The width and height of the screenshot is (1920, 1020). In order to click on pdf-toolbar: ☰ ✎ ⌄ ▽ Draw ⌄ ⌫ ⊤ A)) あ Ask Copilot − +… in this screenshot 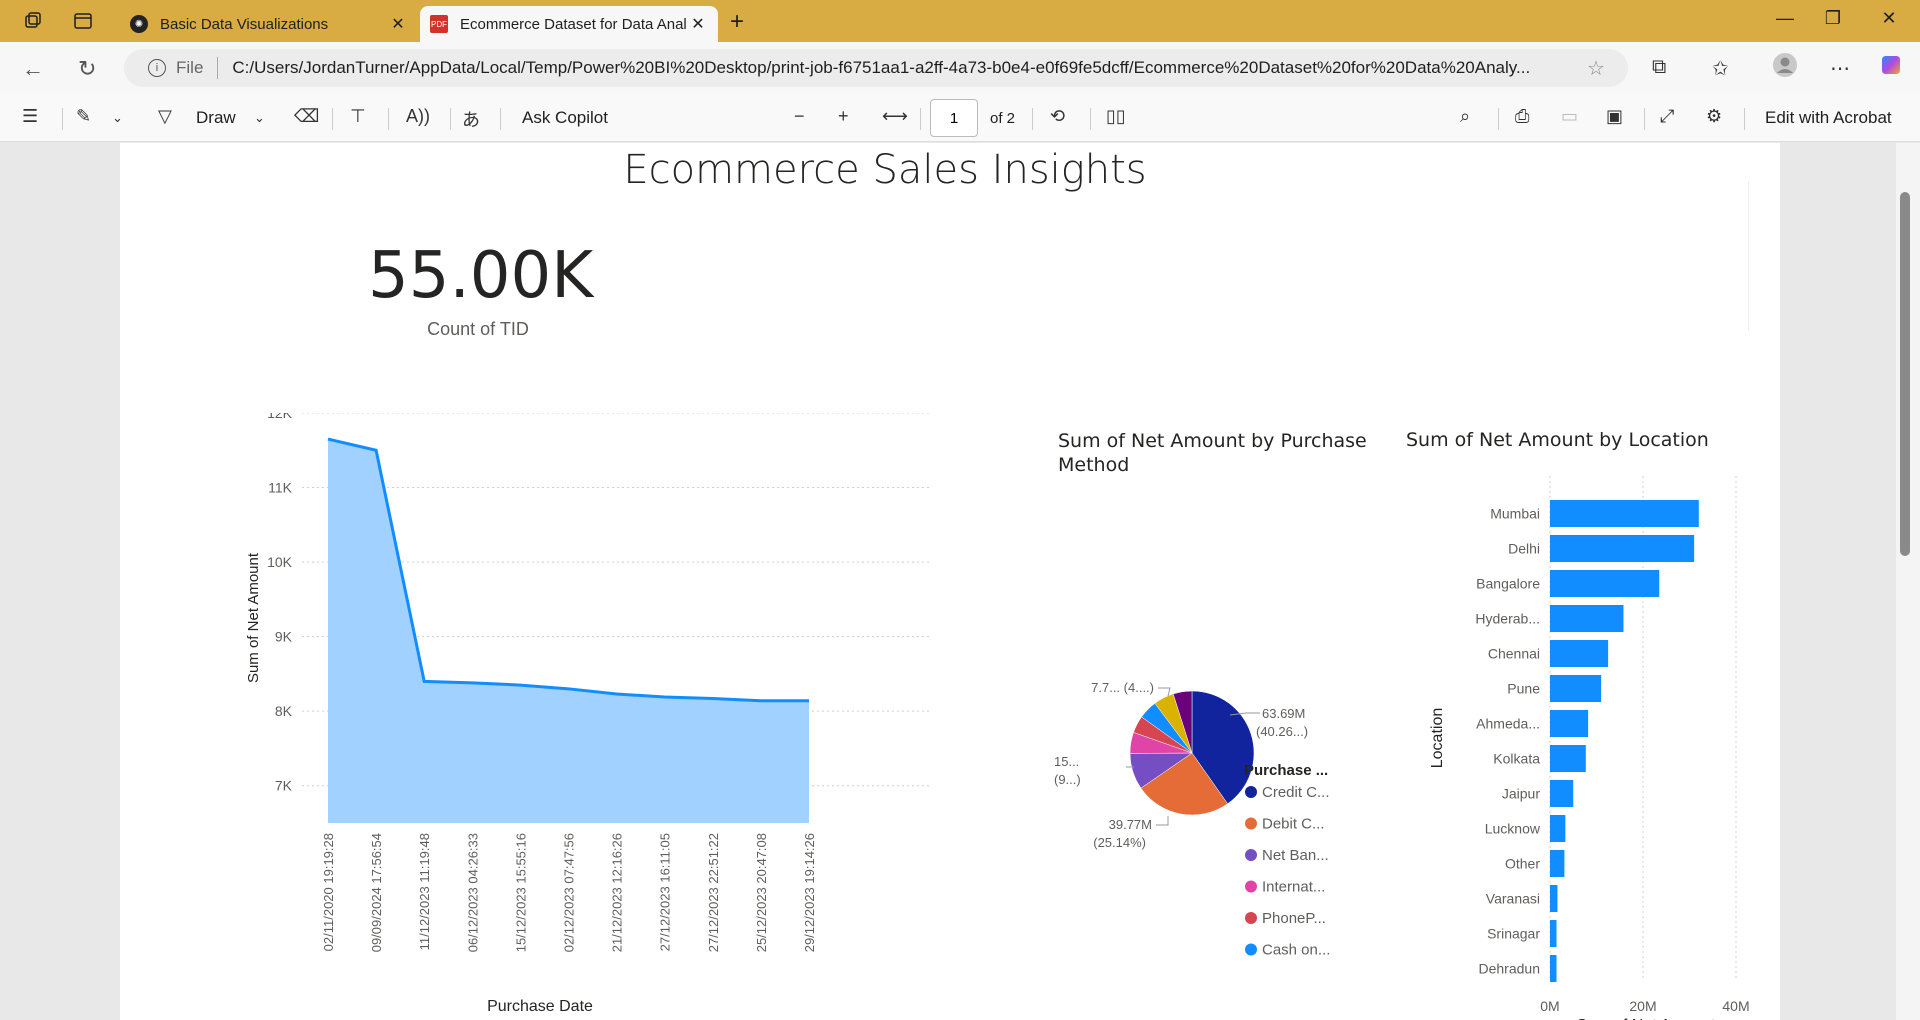, I will do `click(960, 118)`.